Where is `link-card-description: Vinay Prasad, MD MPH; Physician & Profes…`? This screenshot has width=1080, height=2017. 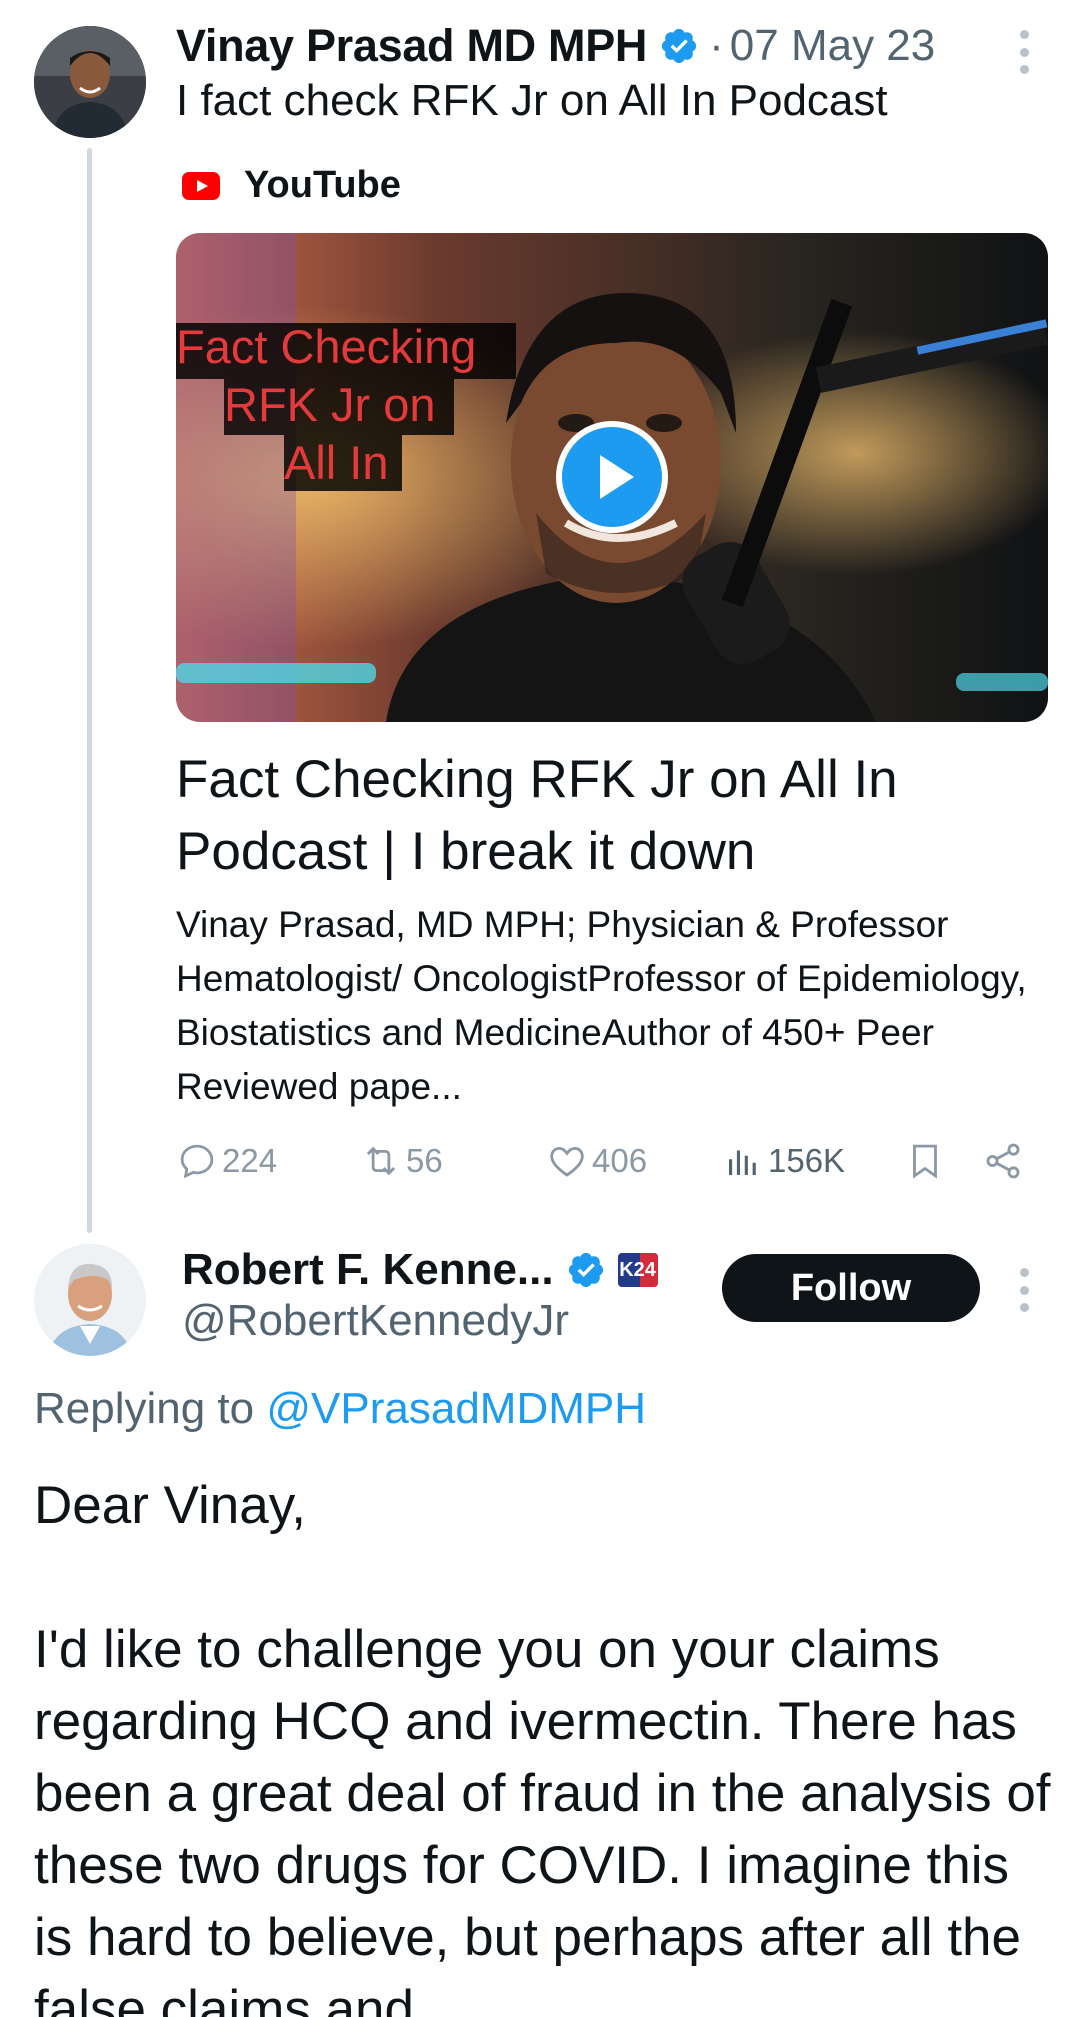
link-card-description: Vinay Prasad, MD MPH; Physician & Profes… is located at coordinates (601, 1005).